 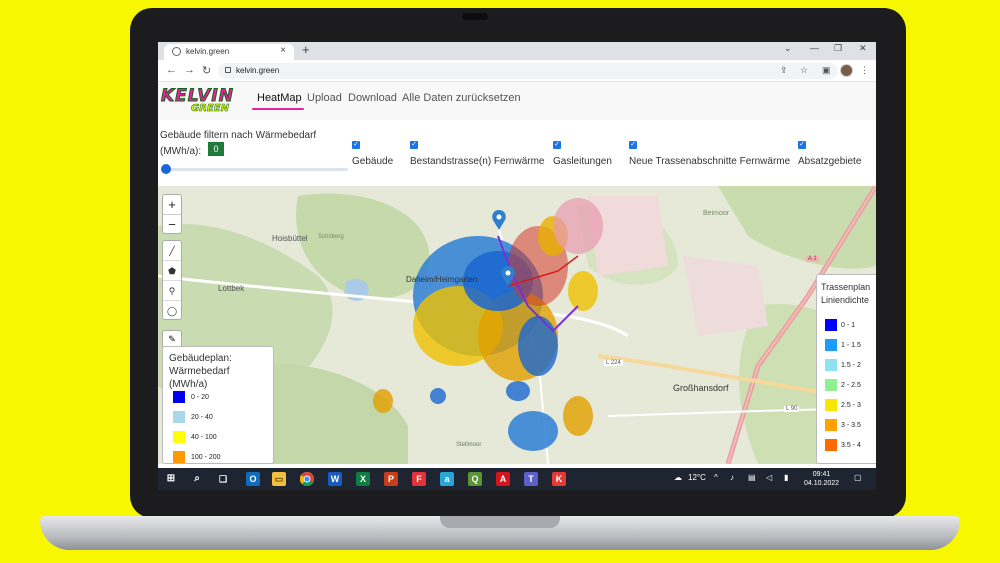 What do you see at coordinates (863, 48) in the screenshot?
I see `close-window-icon: ✕` at bounding box center [863, 48].